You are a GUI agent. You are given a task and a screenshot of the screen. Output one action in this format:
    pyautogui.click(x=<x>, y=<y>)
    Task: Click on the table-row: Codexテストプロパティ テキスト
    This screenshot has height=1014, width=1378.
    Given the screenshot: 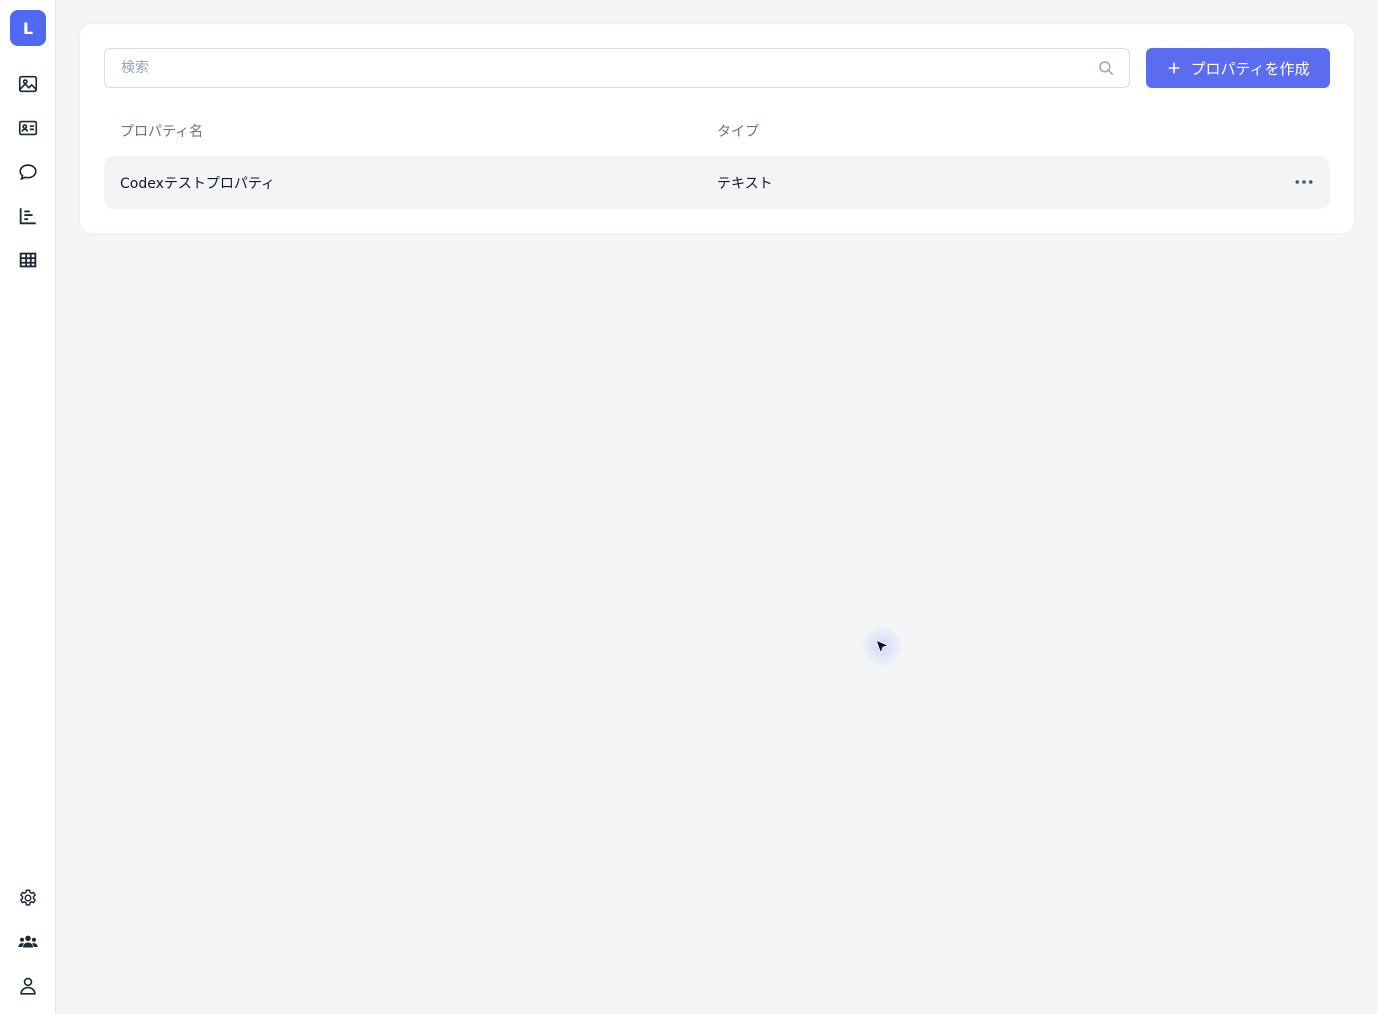 What is the action you would take?
    pyautogui.click(x=717, y=182)
    